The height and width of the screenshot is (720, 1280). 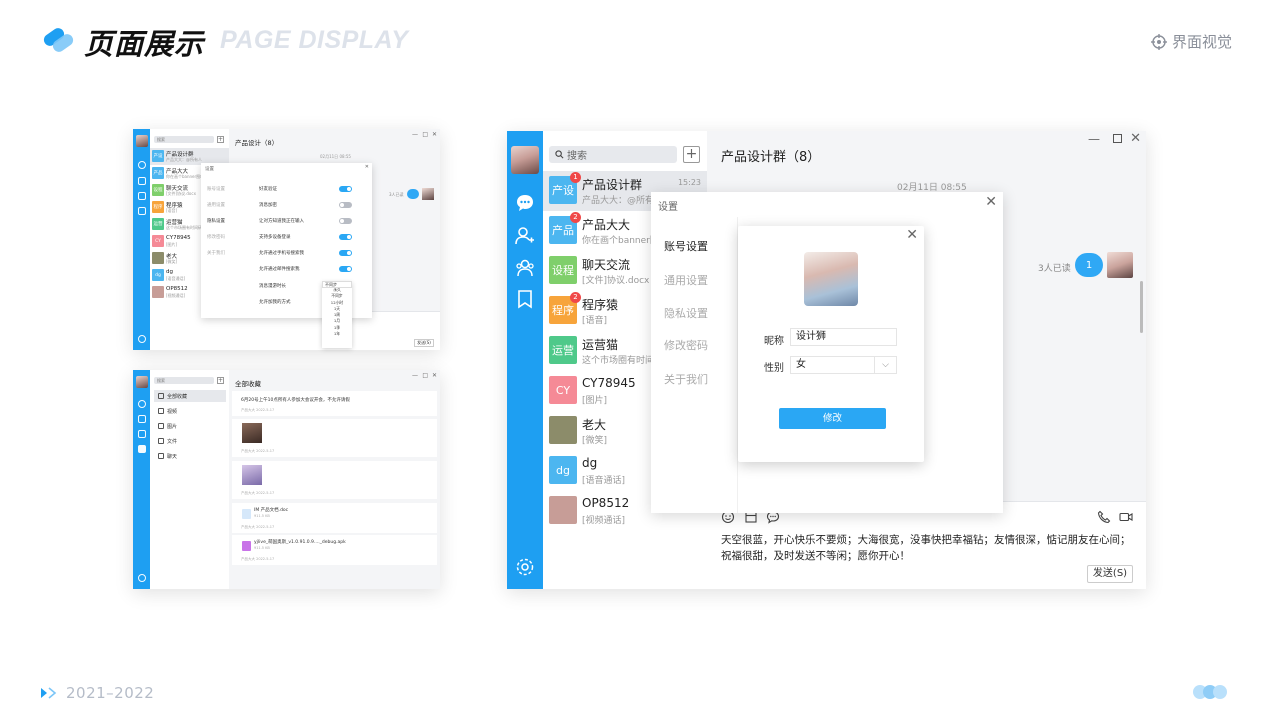 What do you see at coordinates (158, 207) in the screenshot?
I see `contact-avatar: 程序` at bounding box center [158, 207].